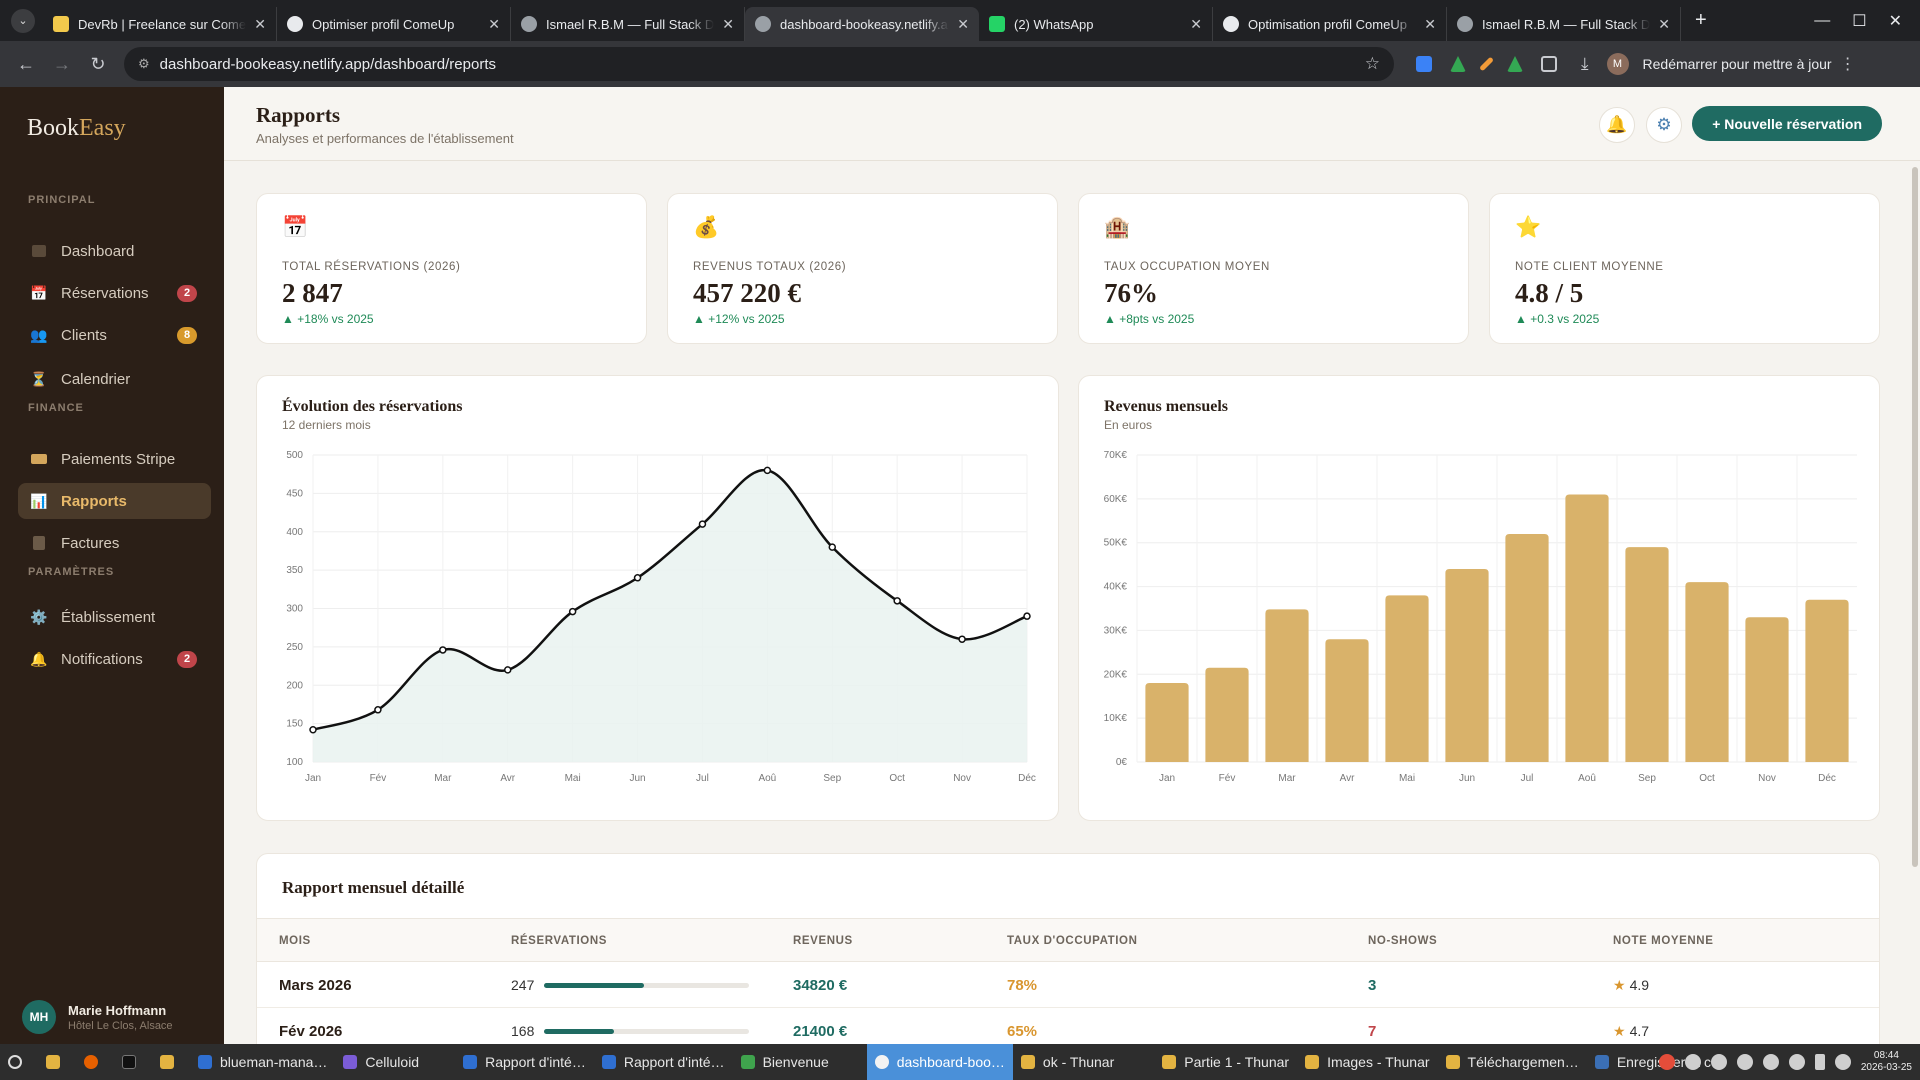  I want to click on shield-icon, so click(1770, 1062).